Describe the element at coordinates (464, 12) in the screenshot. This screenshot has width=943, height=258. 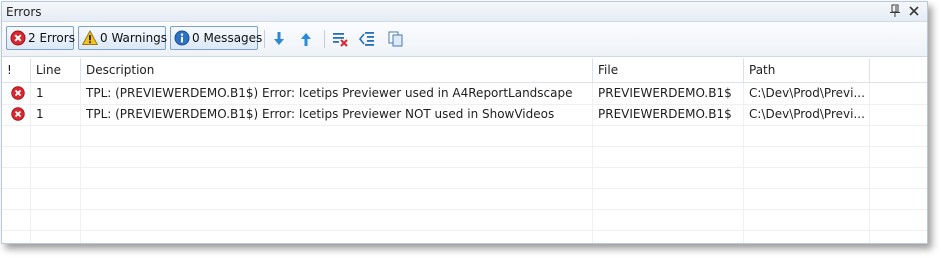
I see `panel-title-bar: Errors` at that location.